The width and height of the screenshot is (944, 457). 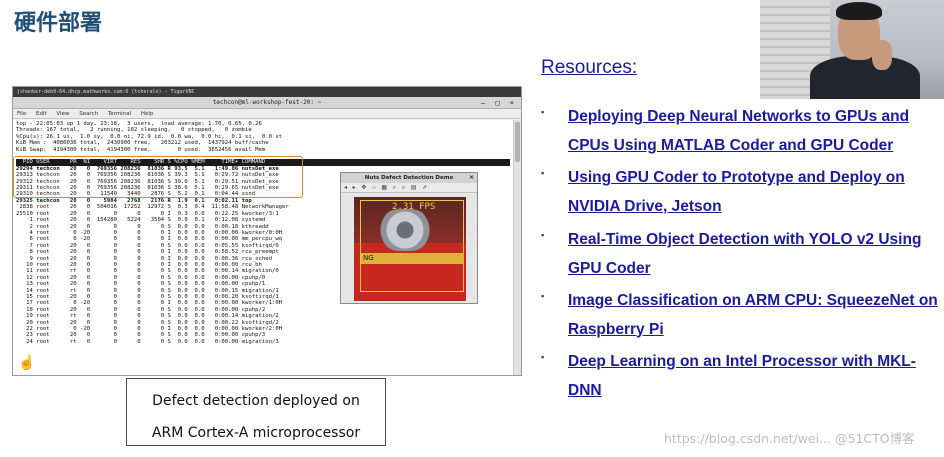 What do you see at coordinates (882, 55) in the screenshot?
I see `presenter-hand` at bounding box center [882, 55].